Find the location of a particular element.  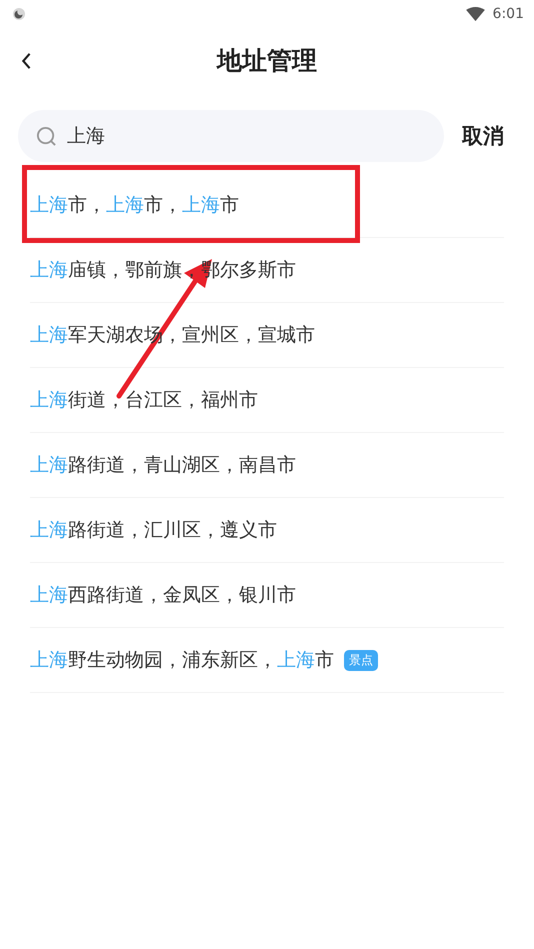

status-icon is located at coordinates (19, 14).